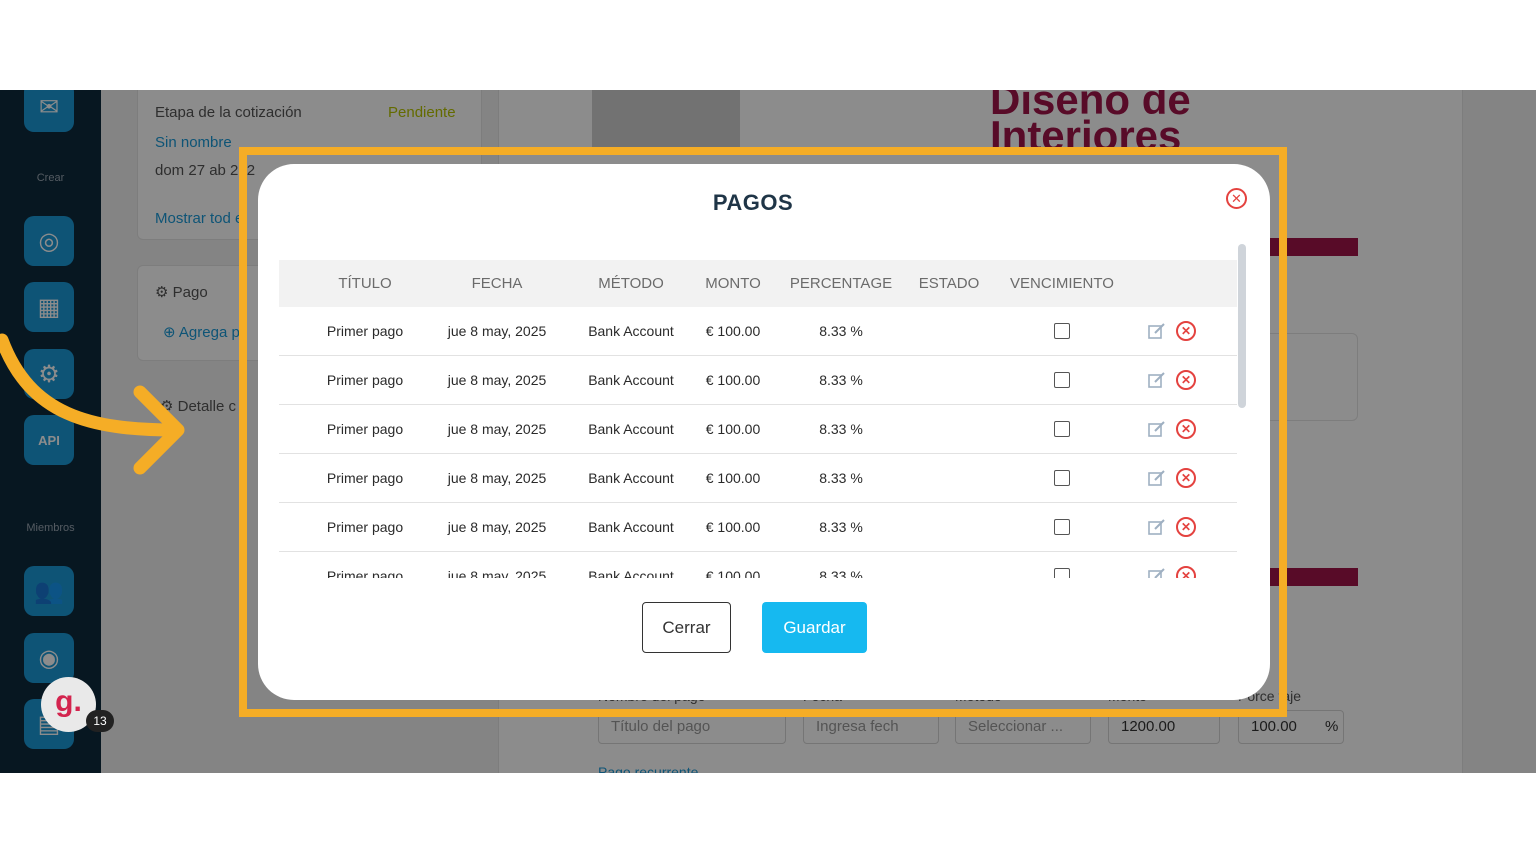  What do you see at coordinates (100, 721) in the screenshot?
I see `notification-badge: 13` at bounding box center [100, 721].